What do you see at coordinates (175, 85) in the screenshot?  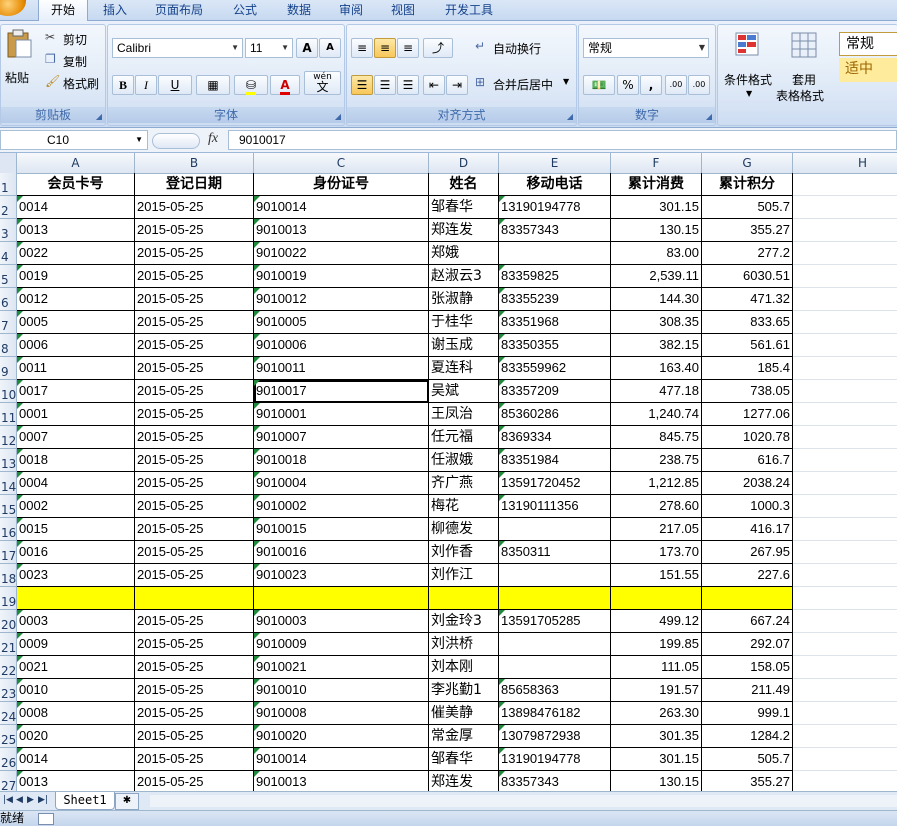 I see `underline-button: U` at bounding box center [175, 85].